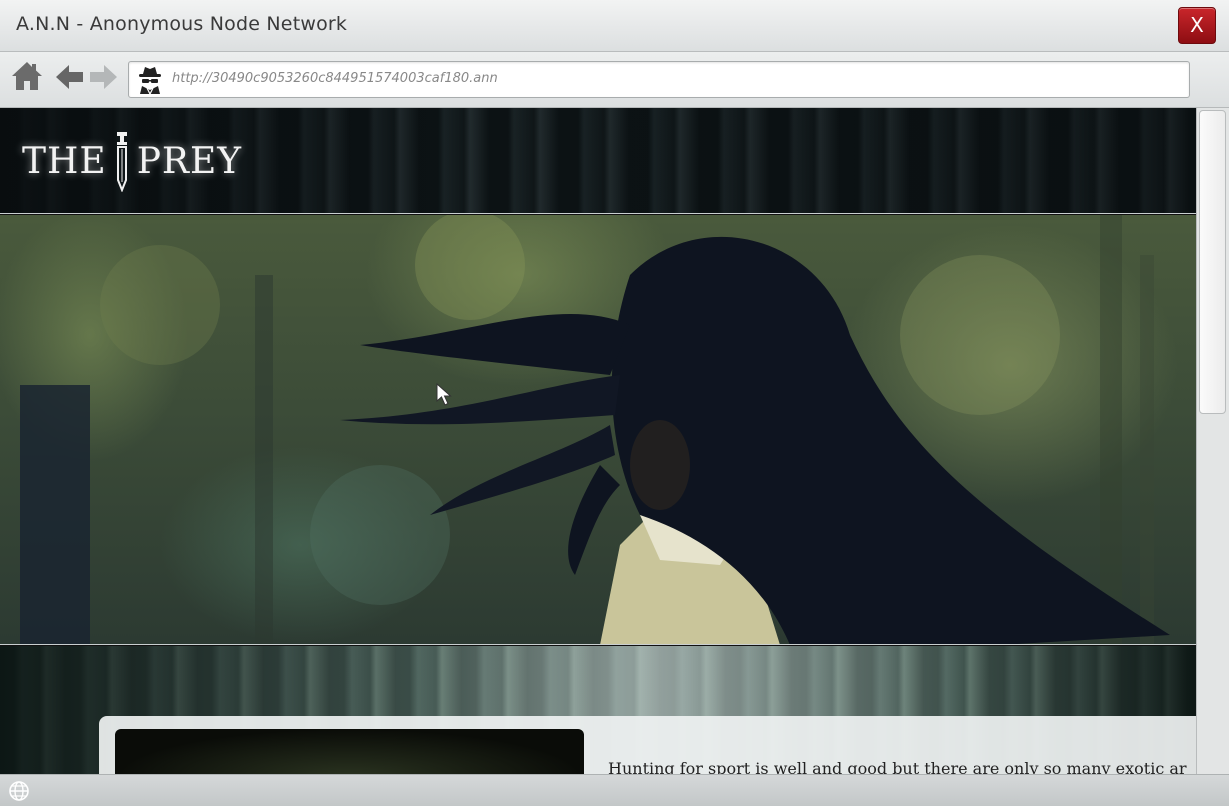 Image resolution: width=1229 pixels, height=806 pixels. What do you see at coordinates (132, 161) in the screenshot?
I see `site-logo: THE PREY` at bounding box center [132, 161].